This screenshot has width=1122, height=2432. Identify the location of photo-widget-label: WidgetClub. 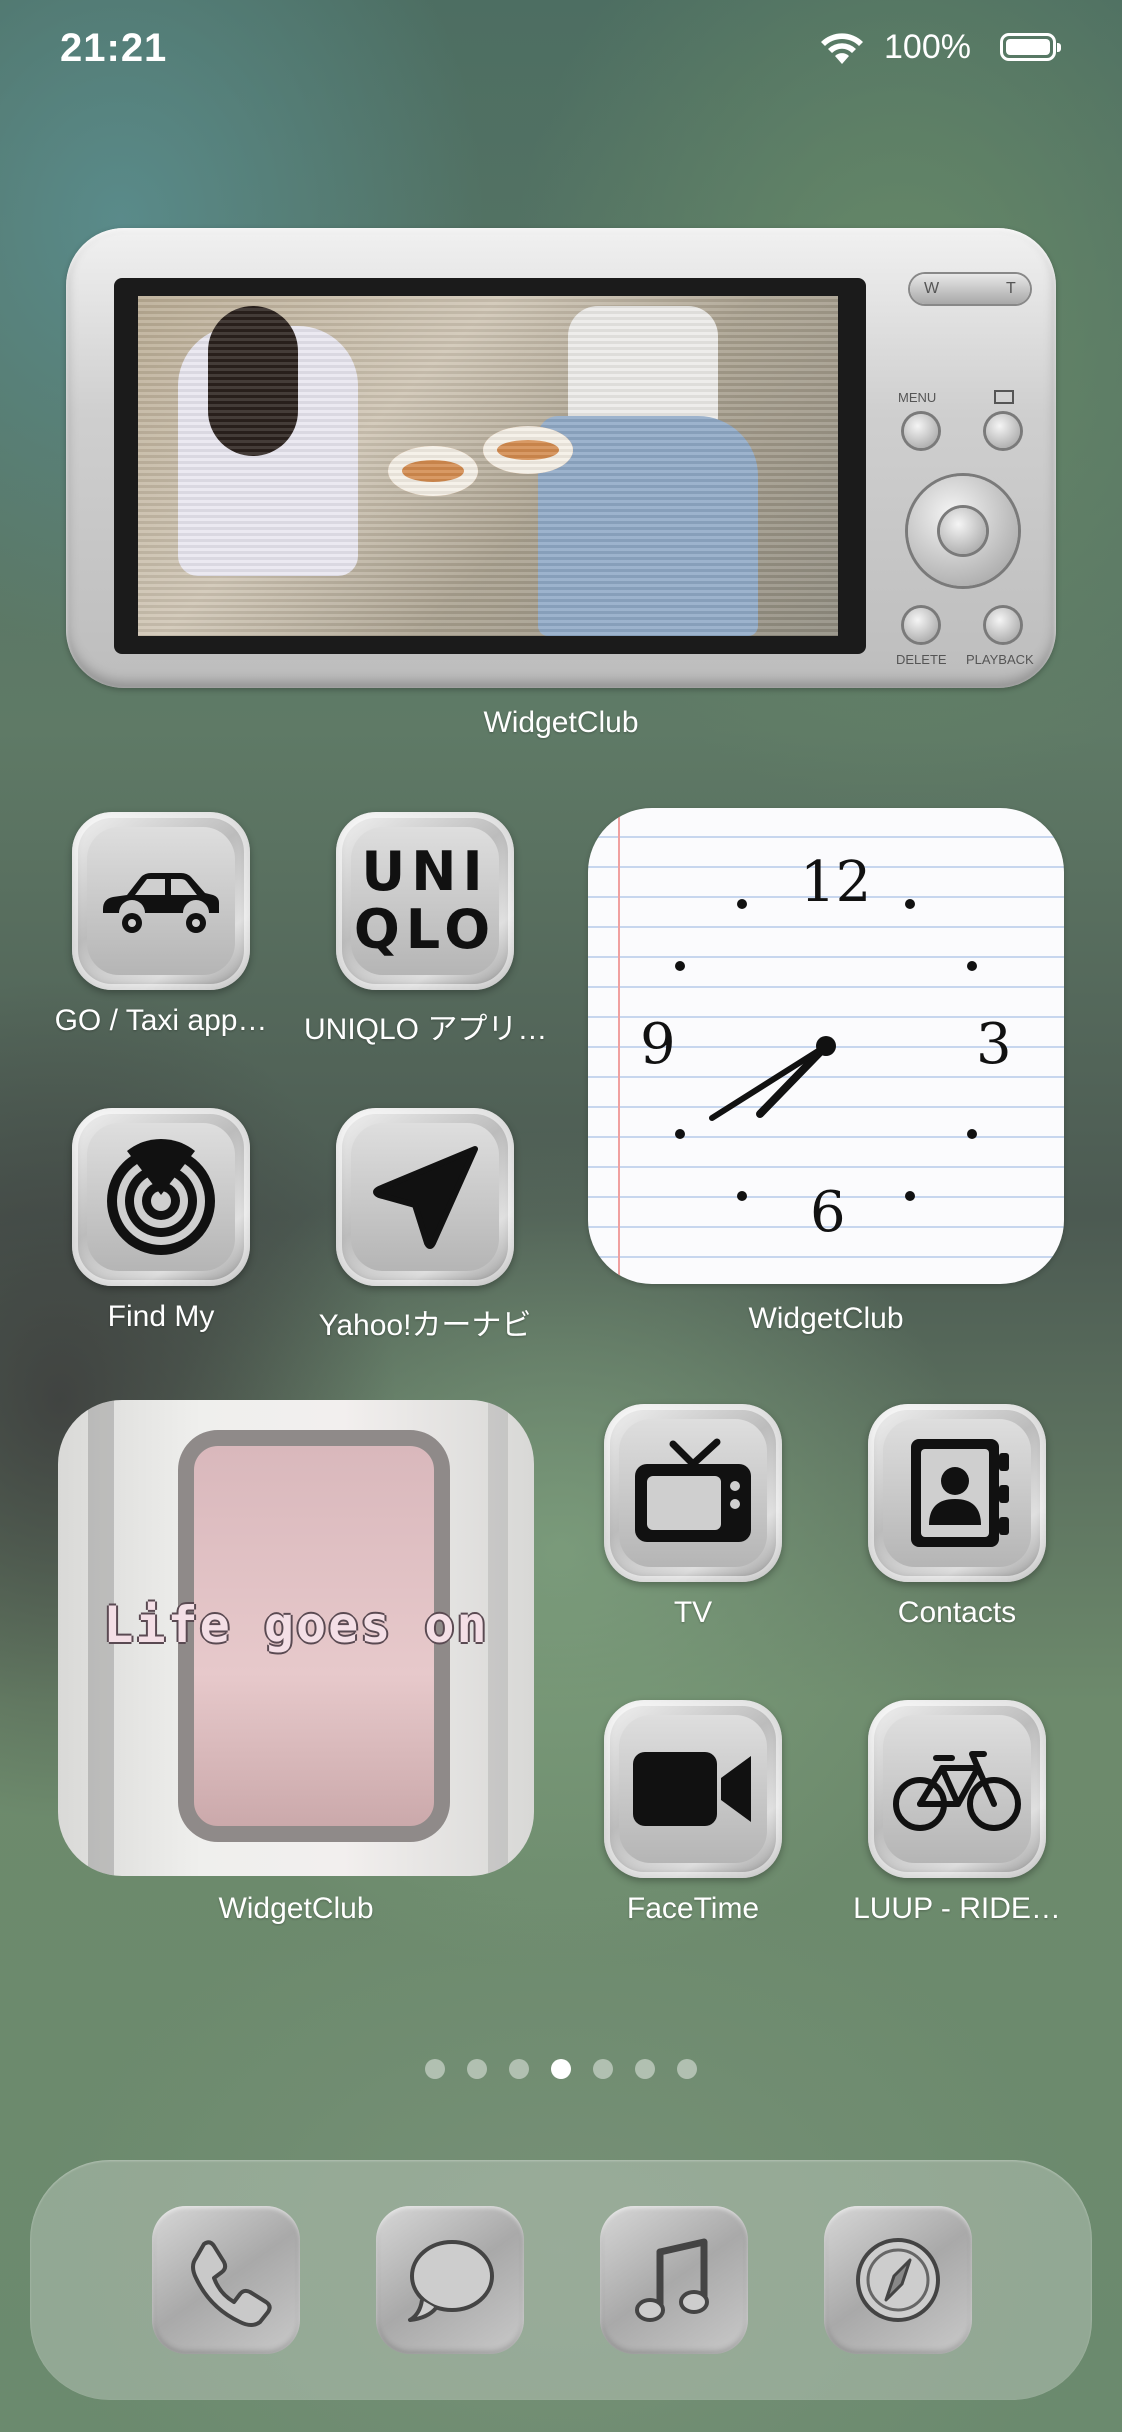
(296, 1908).